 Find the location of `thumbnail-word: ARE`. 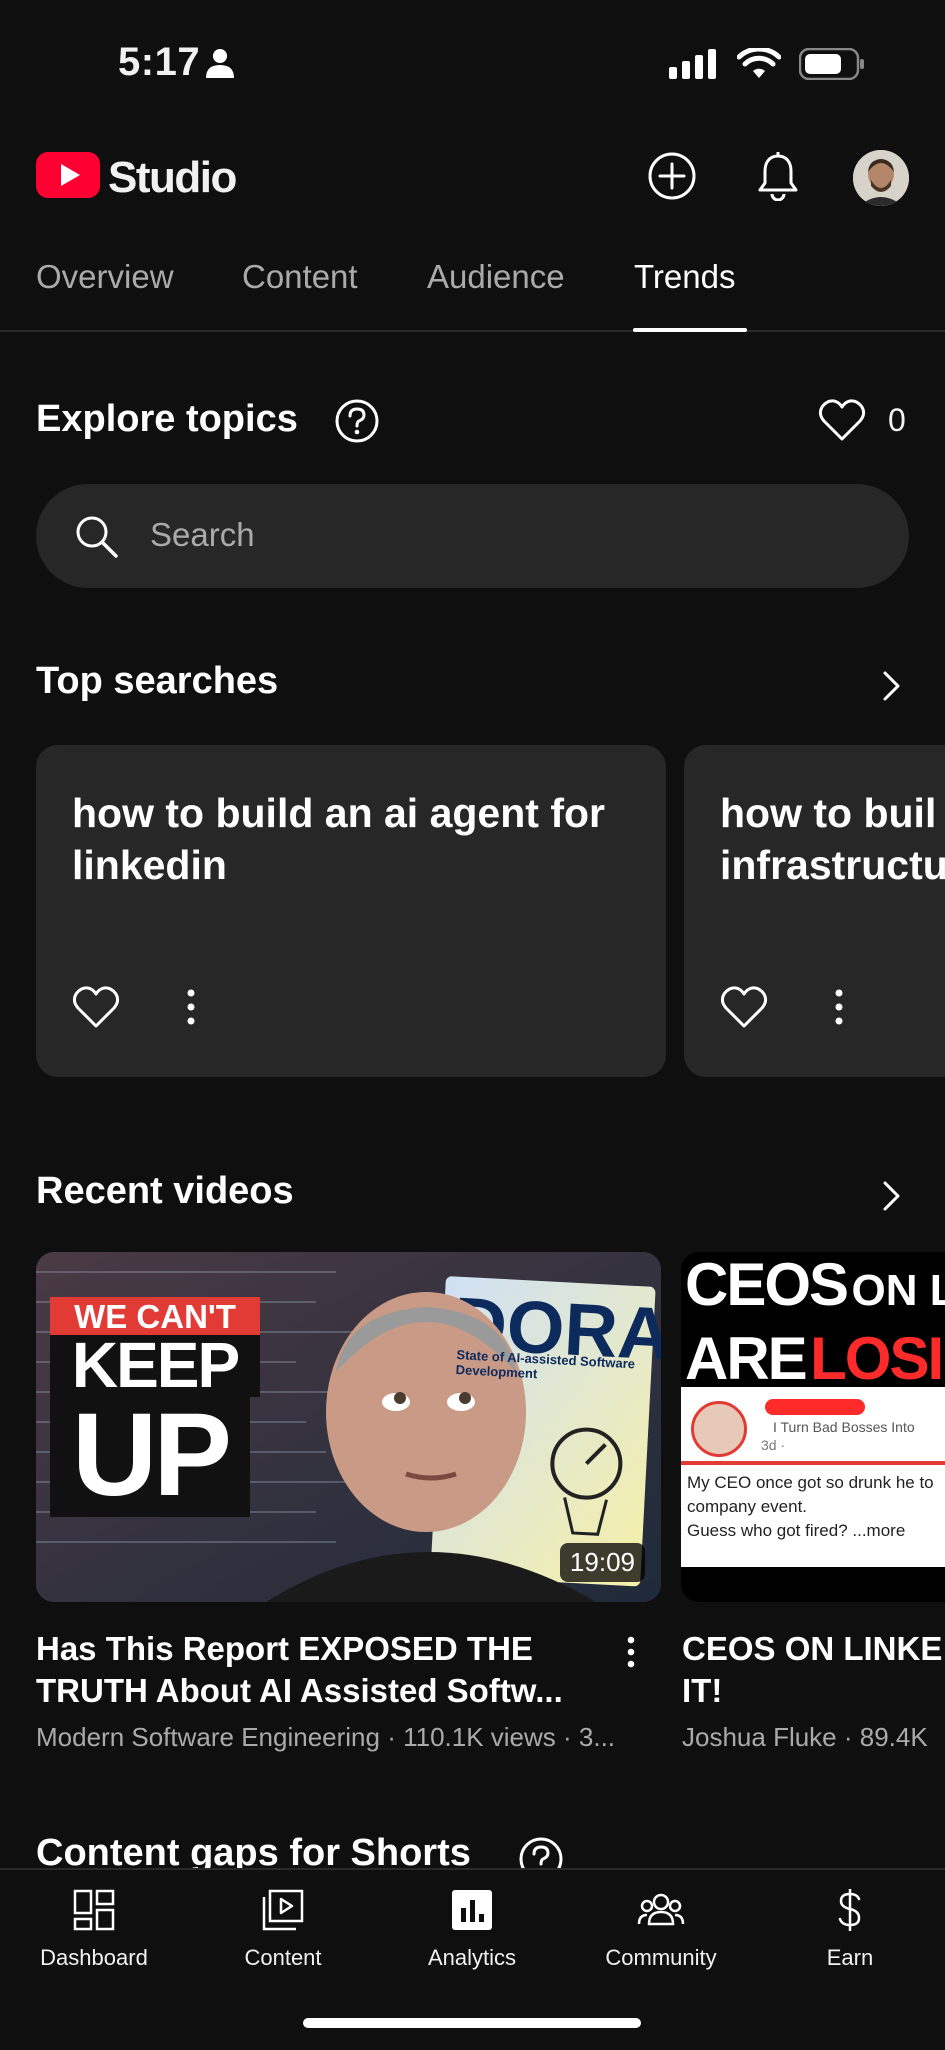

thumbnail-word: ARE is located at coordinates (745, 1358).